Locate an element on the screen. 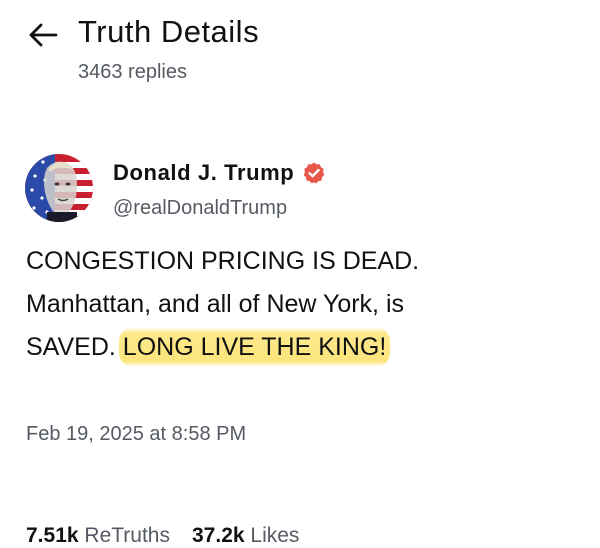 The image size is (600, 548). post-text-line: CONGESTION PRICING IS DEAD. is located at coordinates (223, 261).